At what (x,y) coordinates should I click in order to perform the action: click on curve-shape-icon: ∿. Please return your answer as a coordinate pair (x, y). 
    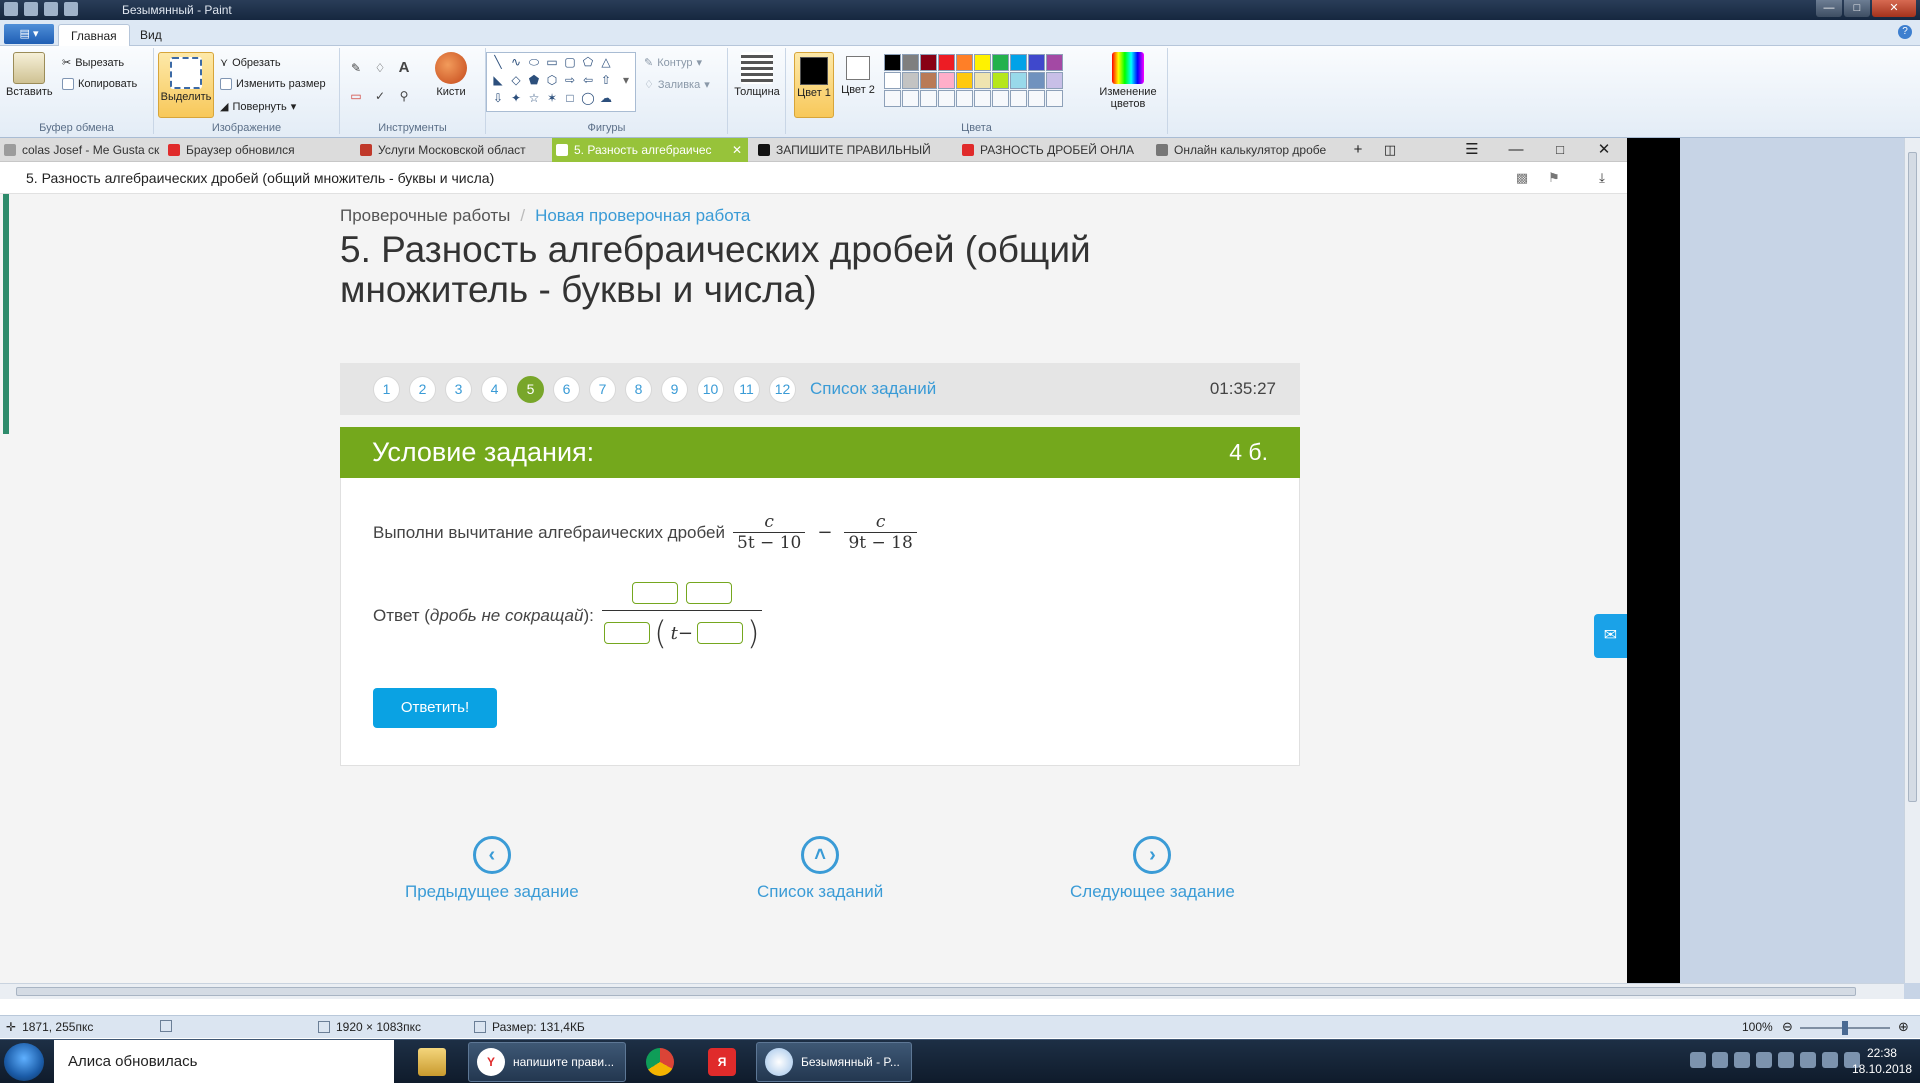
    Looking at the image, I should click on (516, 62).